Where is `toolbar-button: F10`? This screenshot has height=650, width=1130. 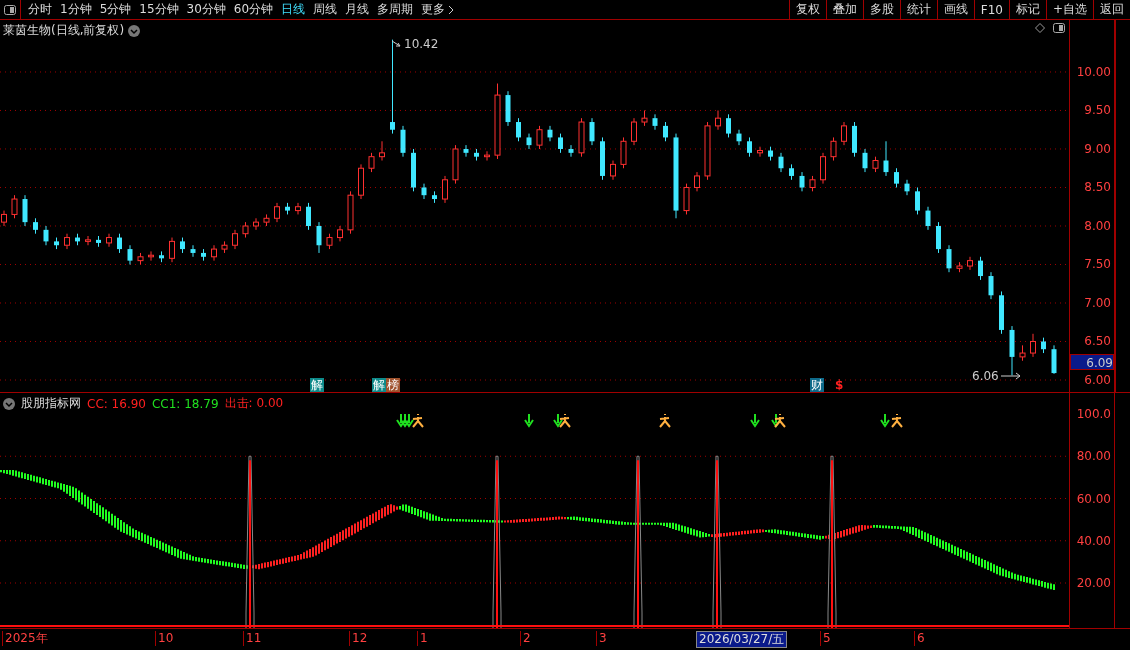 toolbar-button: F10 is located at coordinates (991, 9).